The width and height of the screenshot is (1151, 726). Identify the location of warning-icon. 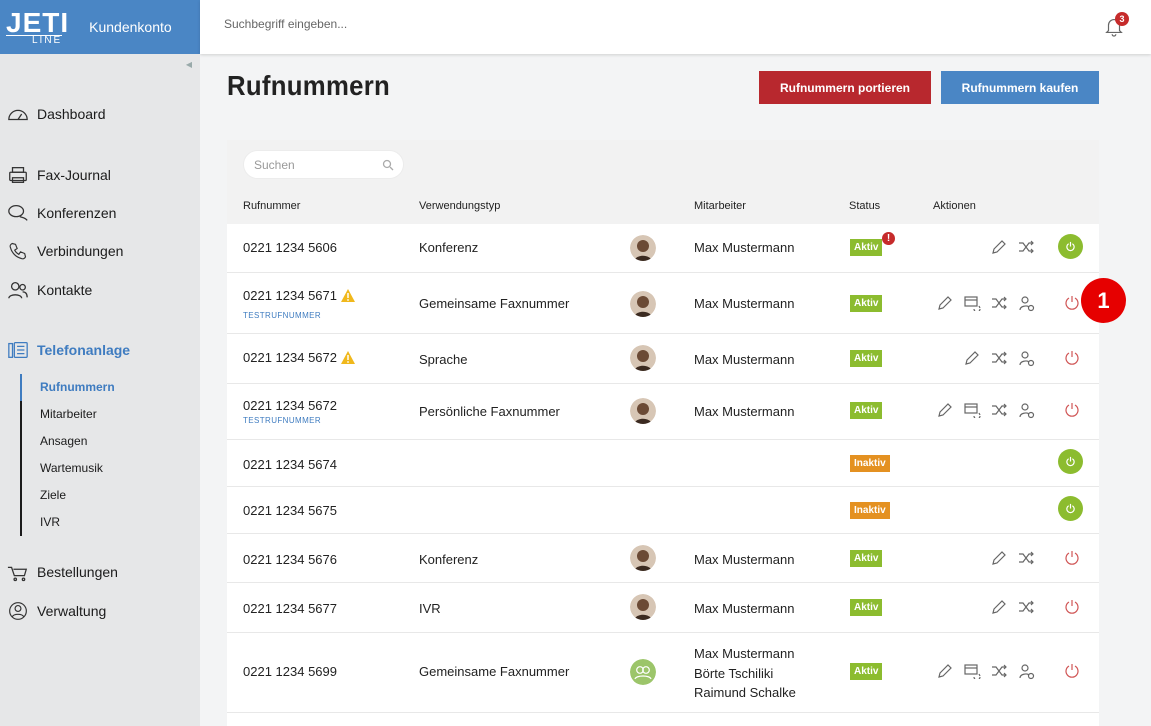
(347, 295).